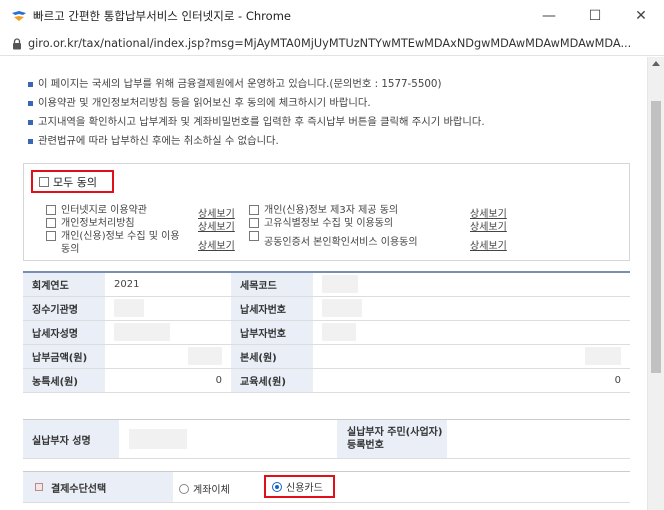 This screenshot has width=664, height=510. What do you see at coordinates (272, 356) in the screenshot?
I see `label-main-tax: 본세(원)` at bounding box center [272, 356].